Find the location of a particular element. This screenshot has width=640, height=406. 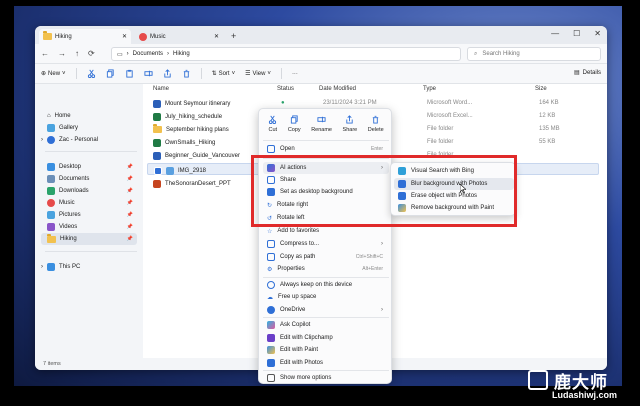

file-name-cell: TheSonoranDesert_PPT is located at coordinates (192, 184).